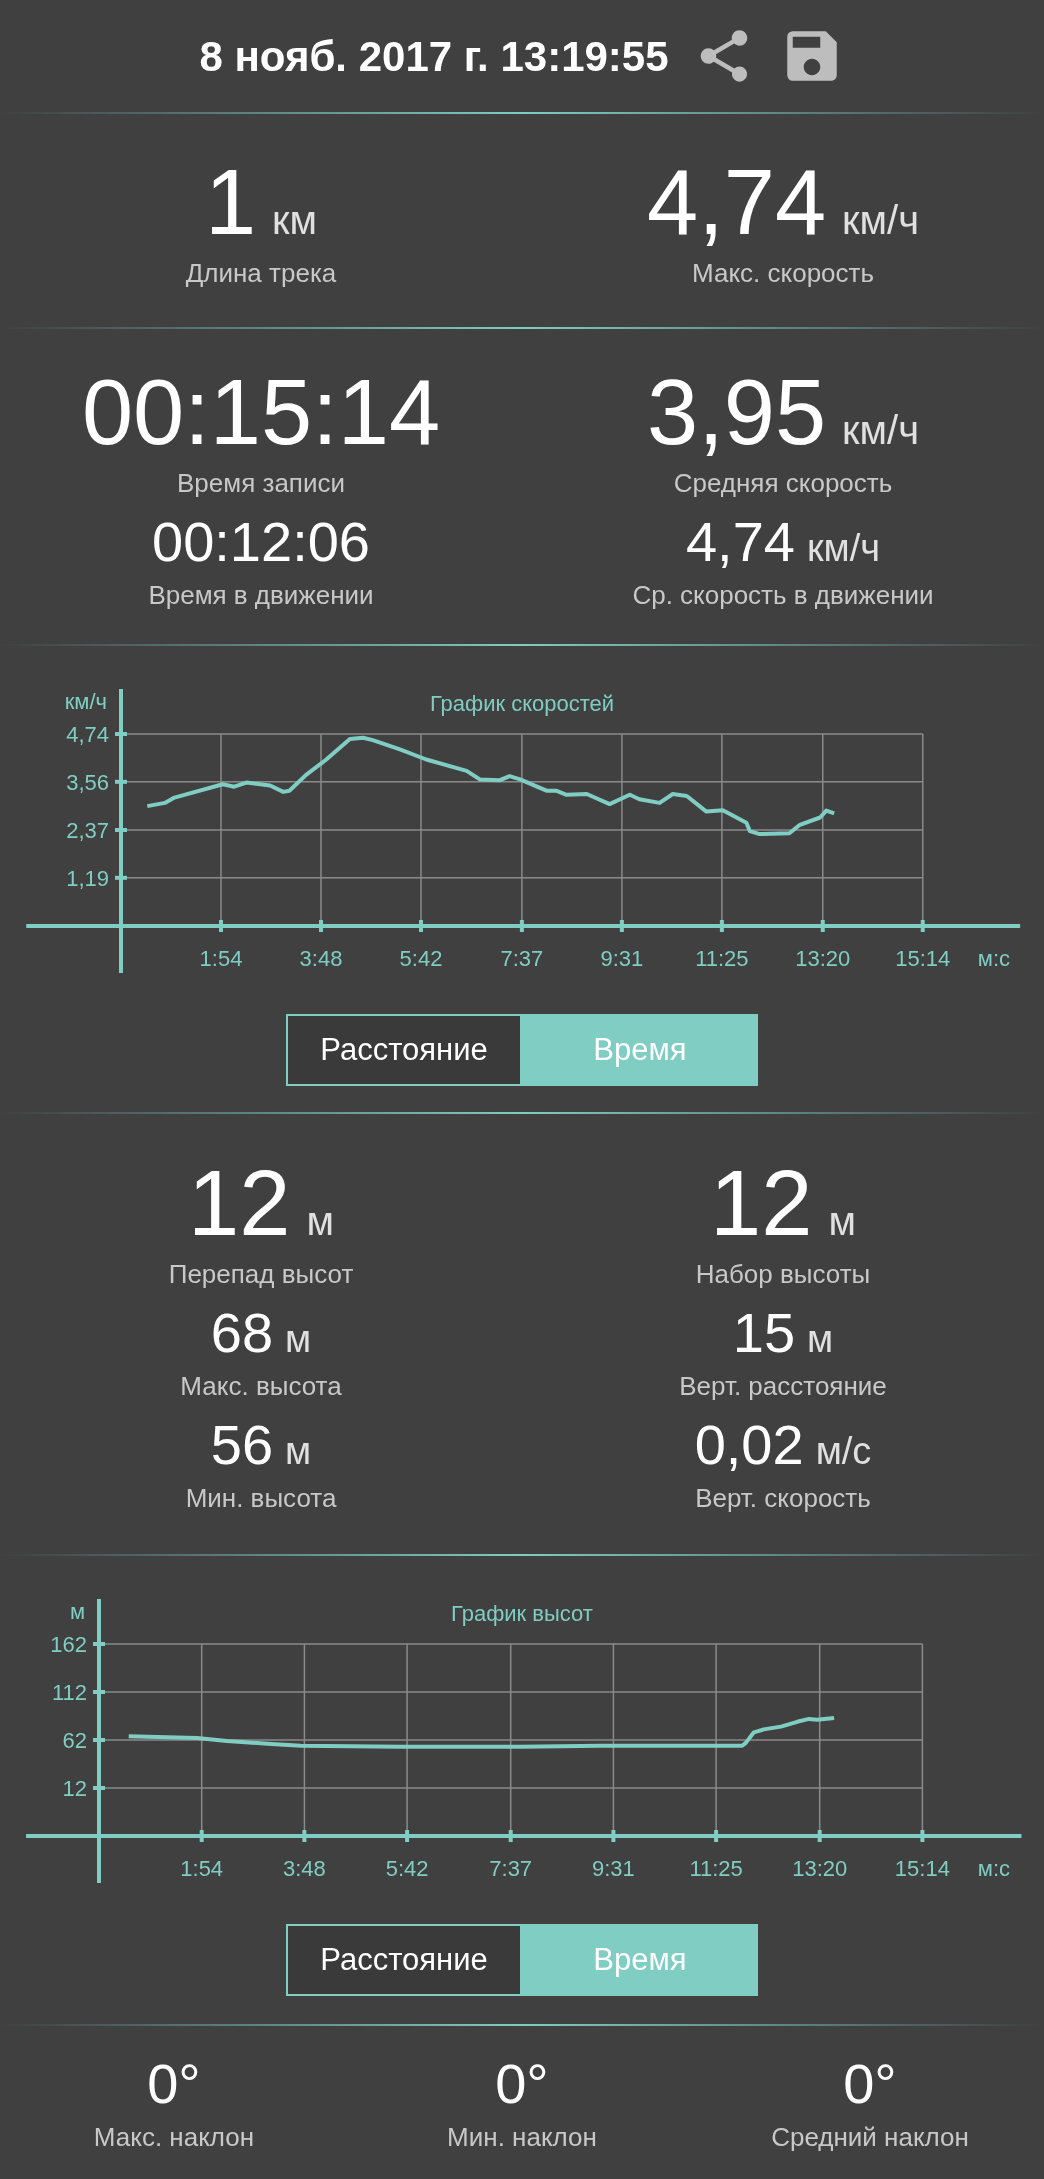 The width and height of the screenshot is (1044, 2179). I want to click on stat-value: 3,95, so click(737, 411).